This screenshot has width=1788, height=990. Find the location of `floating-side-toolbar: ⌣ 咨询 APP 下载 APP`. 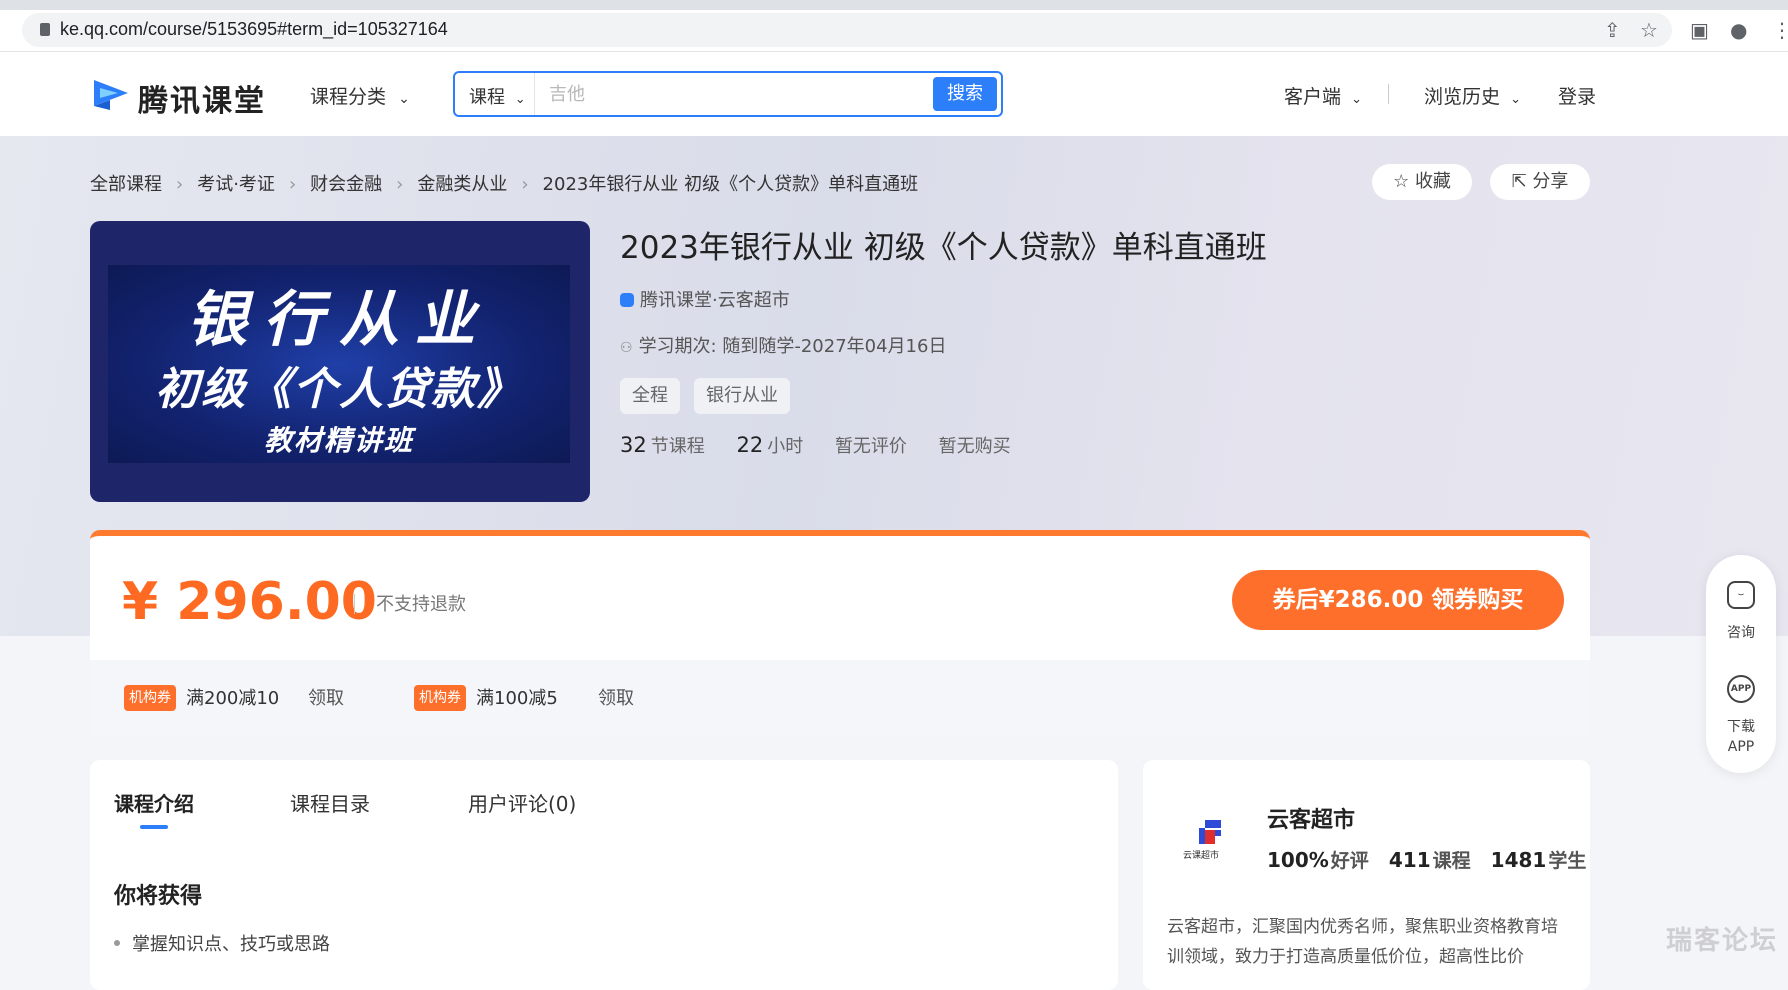

floating-side-toolbar: ⌣ 咨询 APP 下载 APP is located at coordinates (1741, 664).